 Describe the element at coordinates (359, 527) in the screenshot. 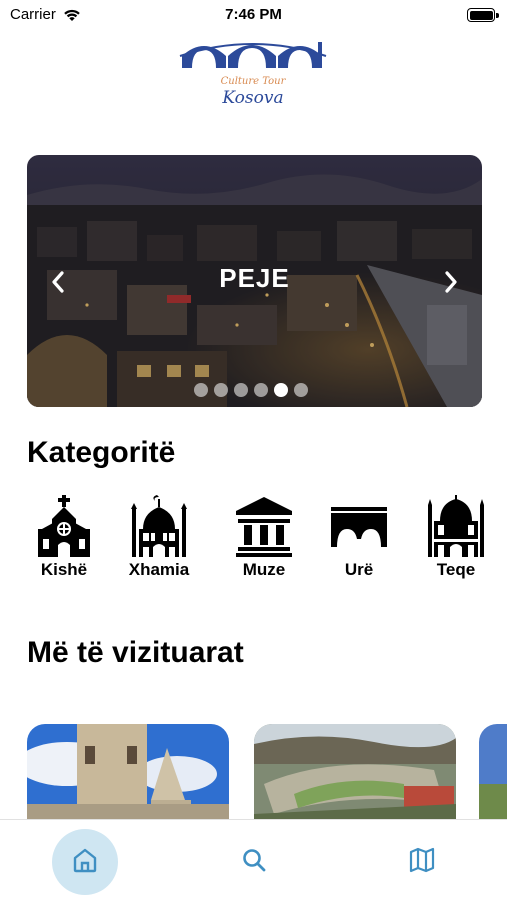

I see `bridge-icon` at that location.